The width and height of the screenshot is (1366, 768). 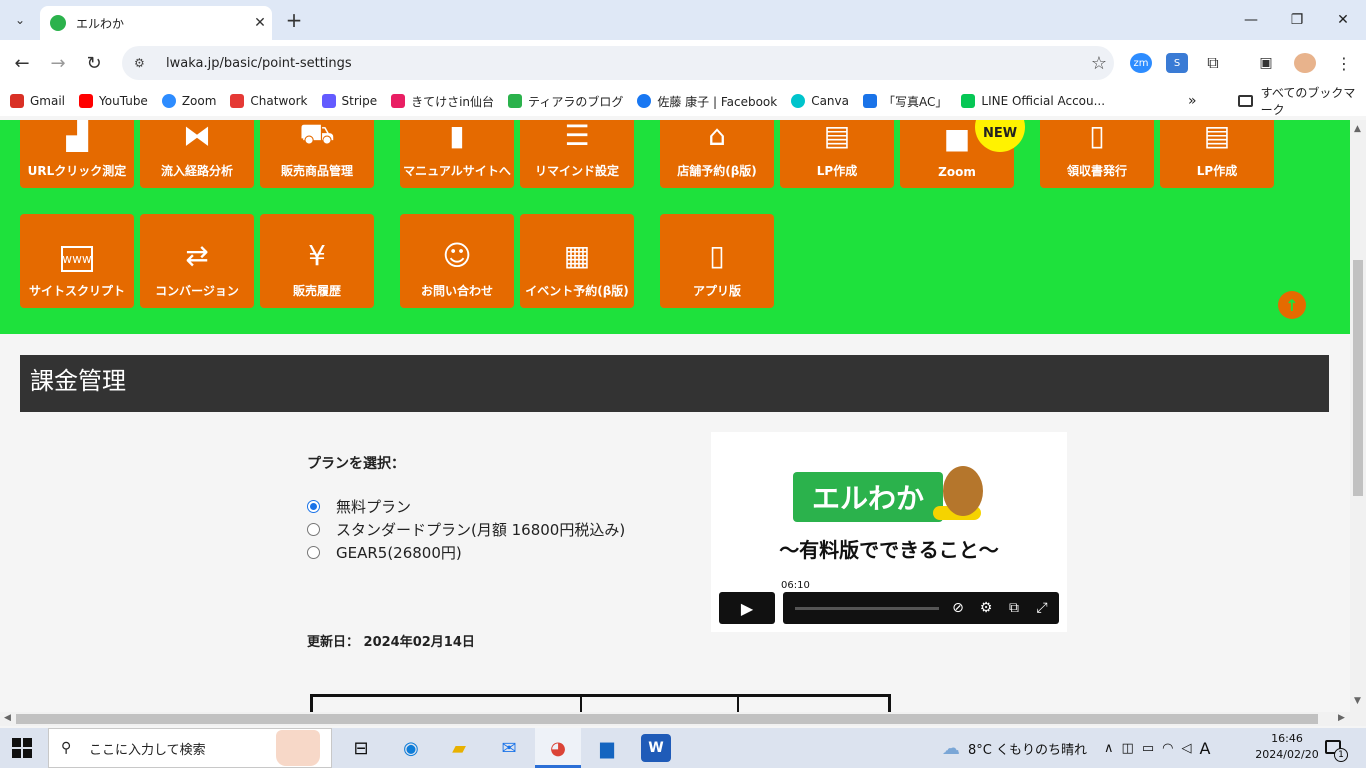 What do you see at coordinates (188, 101) in the screenshot?
I see `bookmark-zoom: Zoom` at bounding box center [188, 101].